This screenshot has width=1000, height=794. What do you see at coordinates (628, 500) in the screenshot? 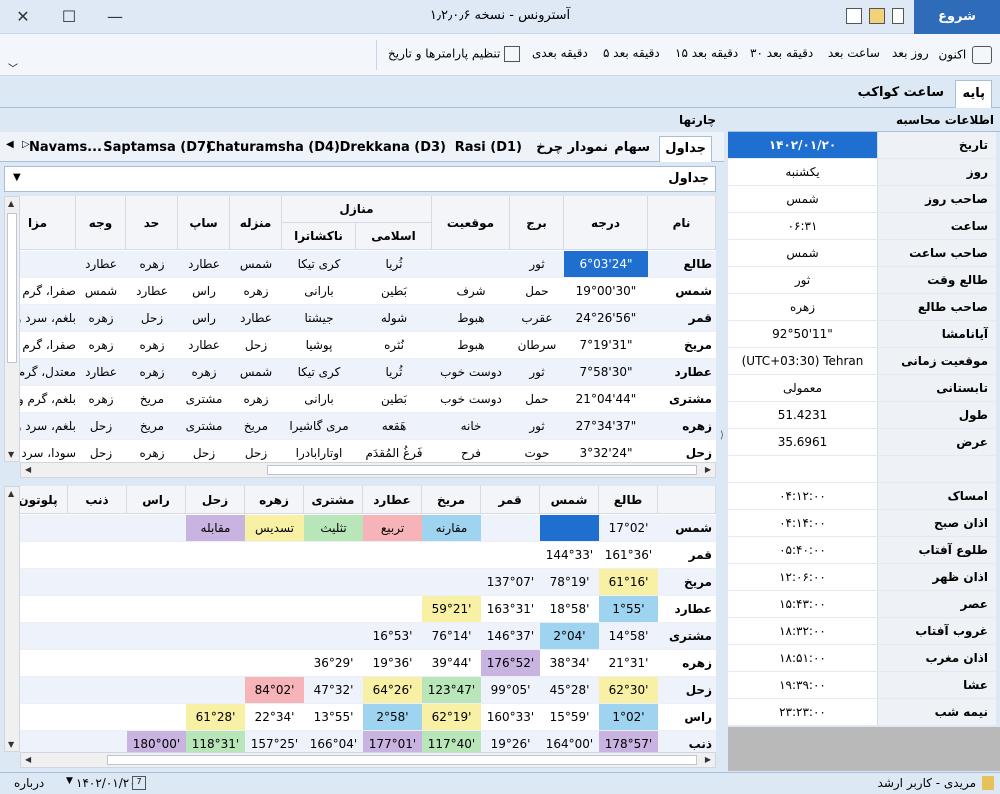
I see `aspect-col-header: طالع` at bounding box center [628, 500].